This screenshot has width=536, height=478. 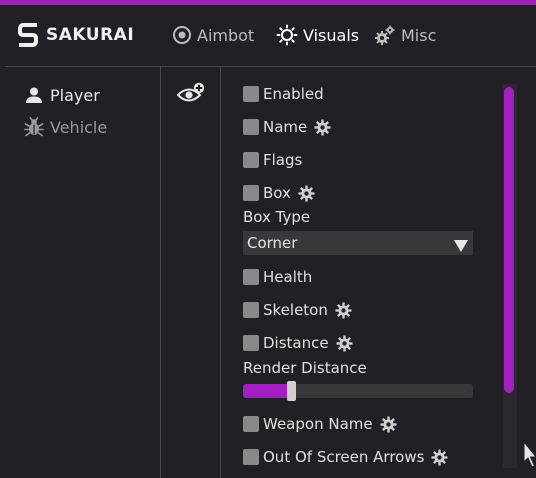 I want to click on option-name: Name, so click(x=287, y=127).